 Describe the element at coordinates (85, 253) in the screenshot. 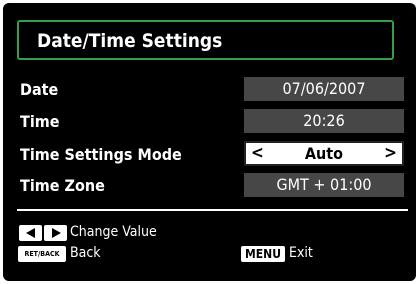

I see `back-hint: Back` at that location.